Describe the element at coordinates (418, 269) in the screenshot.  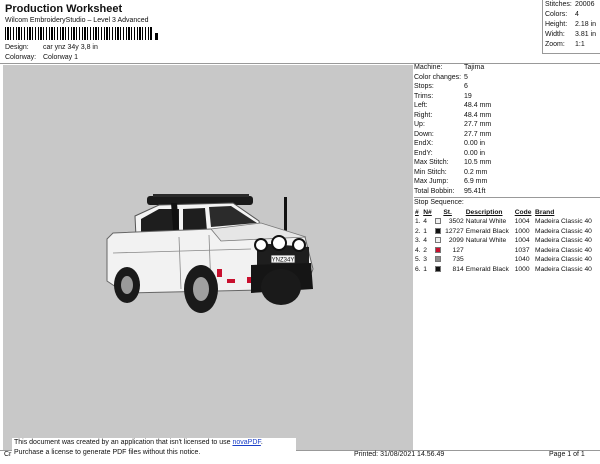
I see `row-num: 6.` at that location.